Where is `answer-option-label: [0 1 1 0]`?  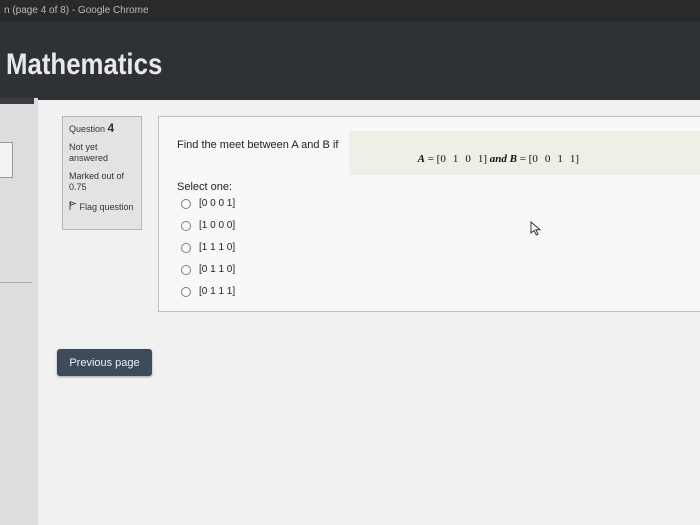 answer-option-label: [0 1 1 0] is located at coordinates (217, 269).